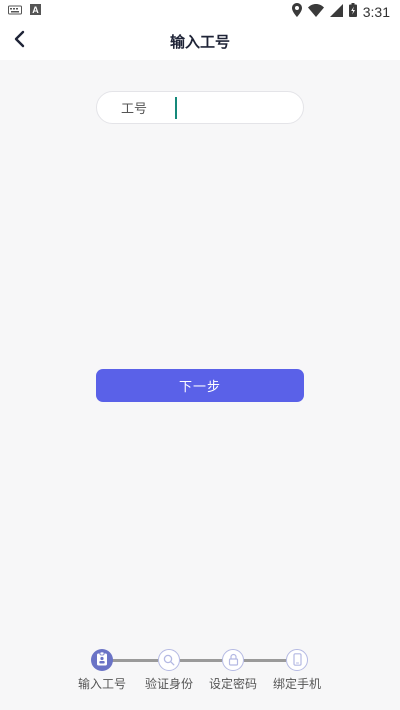  I want to click on step-3-label: 设定密码, so click(232, 684).